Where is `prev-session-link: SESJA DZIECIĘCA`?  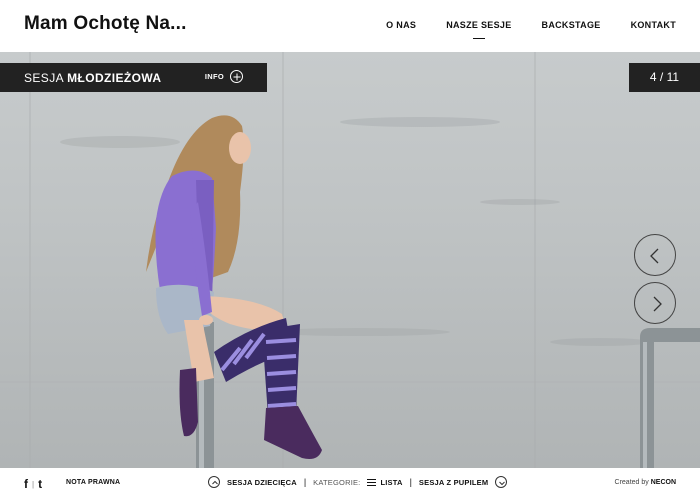 prev-session-link: SESJA DZIECIĘCA is located at coordinates (262, 482).